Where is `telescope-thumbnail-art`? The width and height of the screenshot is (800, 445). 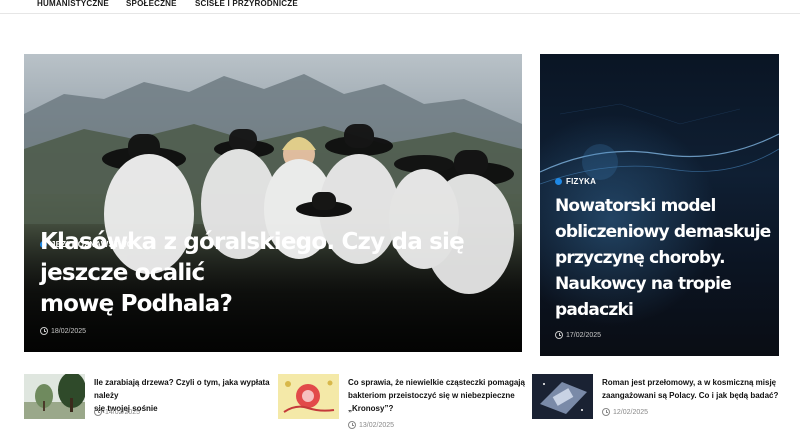 telescope-thumbnail-art is located at coordinates (562, 396).